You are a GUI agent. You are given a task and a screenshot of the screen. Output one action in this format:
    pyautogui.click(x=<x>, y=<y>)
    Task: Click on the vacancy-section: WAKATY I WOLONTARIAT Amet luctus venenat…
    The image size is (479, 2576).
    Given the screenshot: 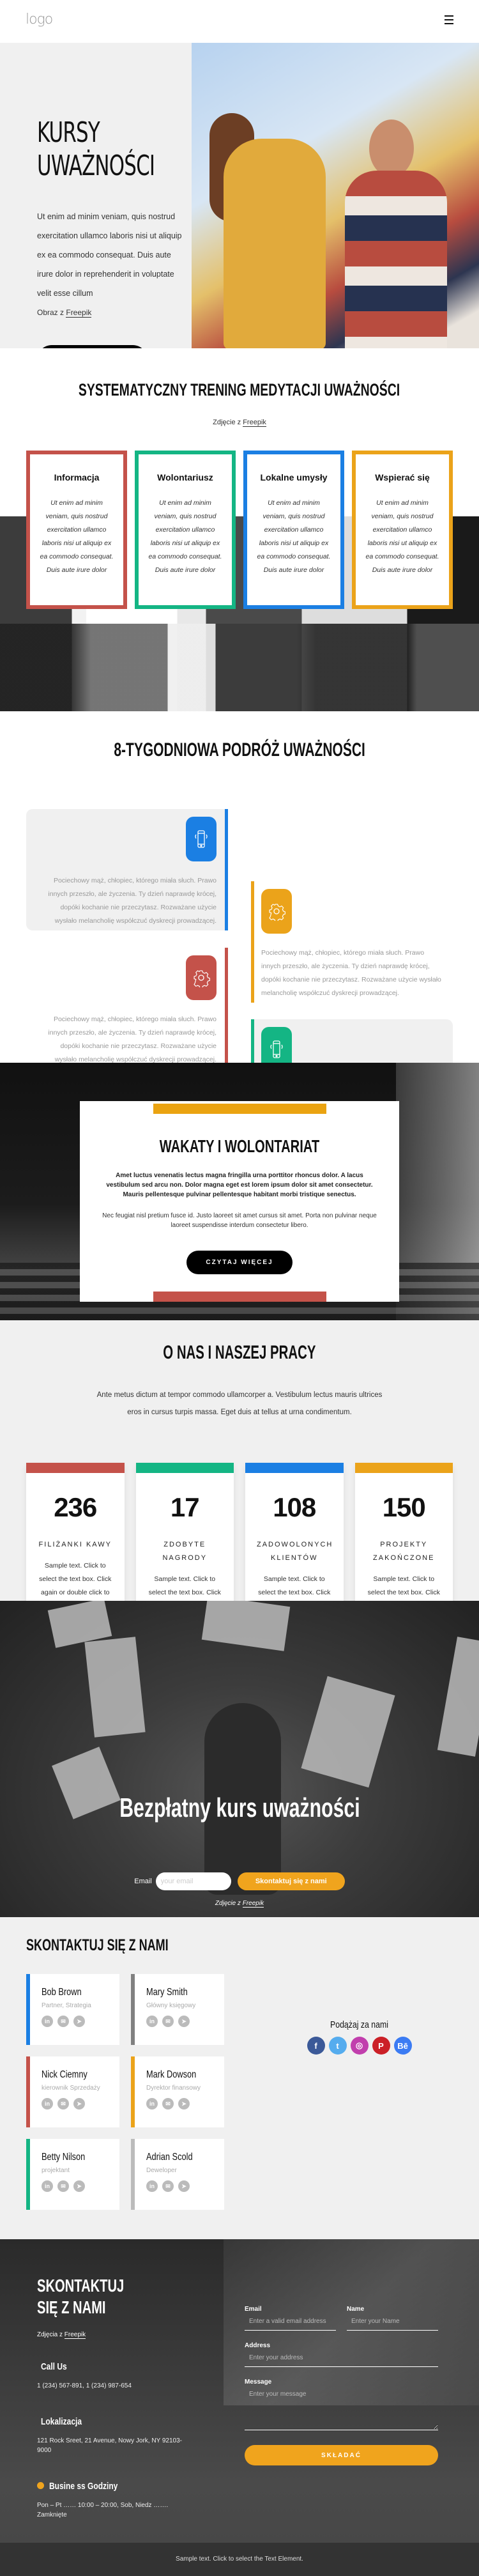 What is the action you would take?
    pyautogui.click(x=240, y=1191)
    